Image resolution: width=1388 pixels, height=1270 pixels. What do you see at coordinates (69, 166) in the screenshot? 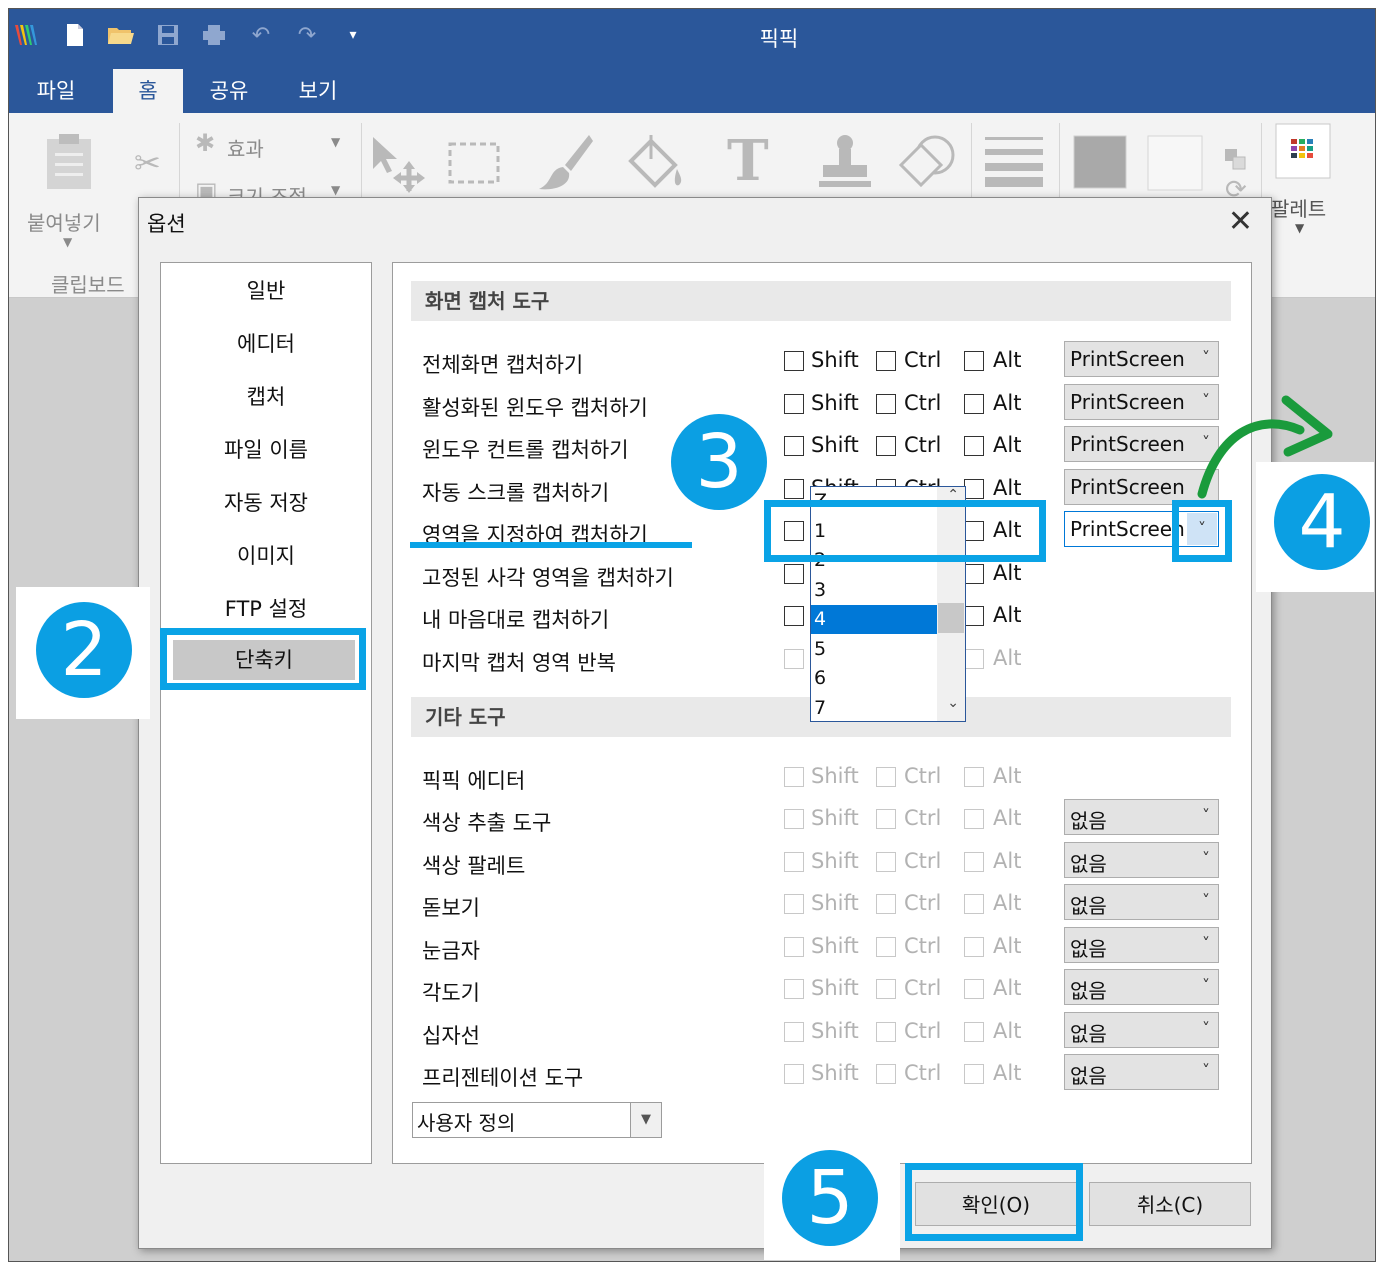
I see `paste-icon` at bounding box center [69, 166].